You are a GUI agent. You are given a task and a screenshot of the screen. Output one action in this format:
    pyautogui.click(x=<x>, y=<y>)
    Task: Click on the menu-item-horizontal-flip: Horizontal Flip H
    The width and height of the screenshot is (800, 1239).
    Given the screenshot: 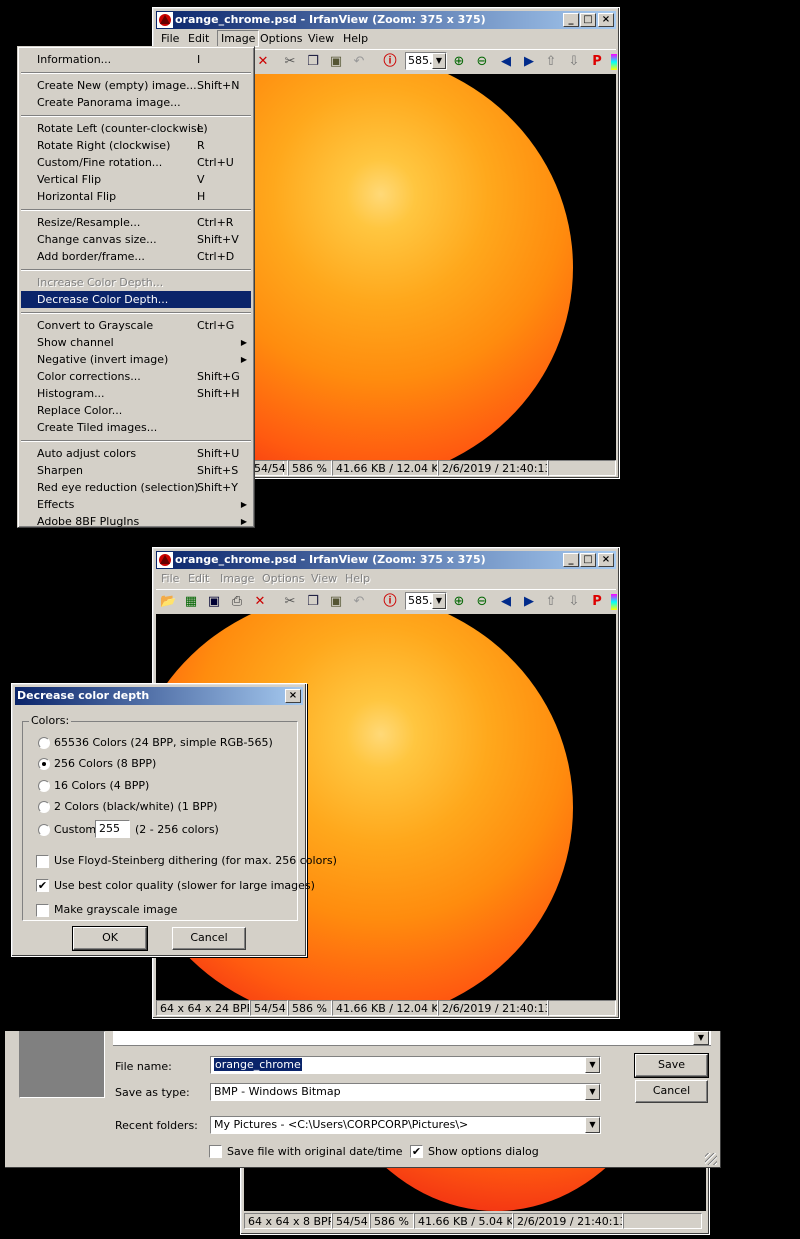 What is the action you would take?
    pyautogui.click(x=136, y=196)
    